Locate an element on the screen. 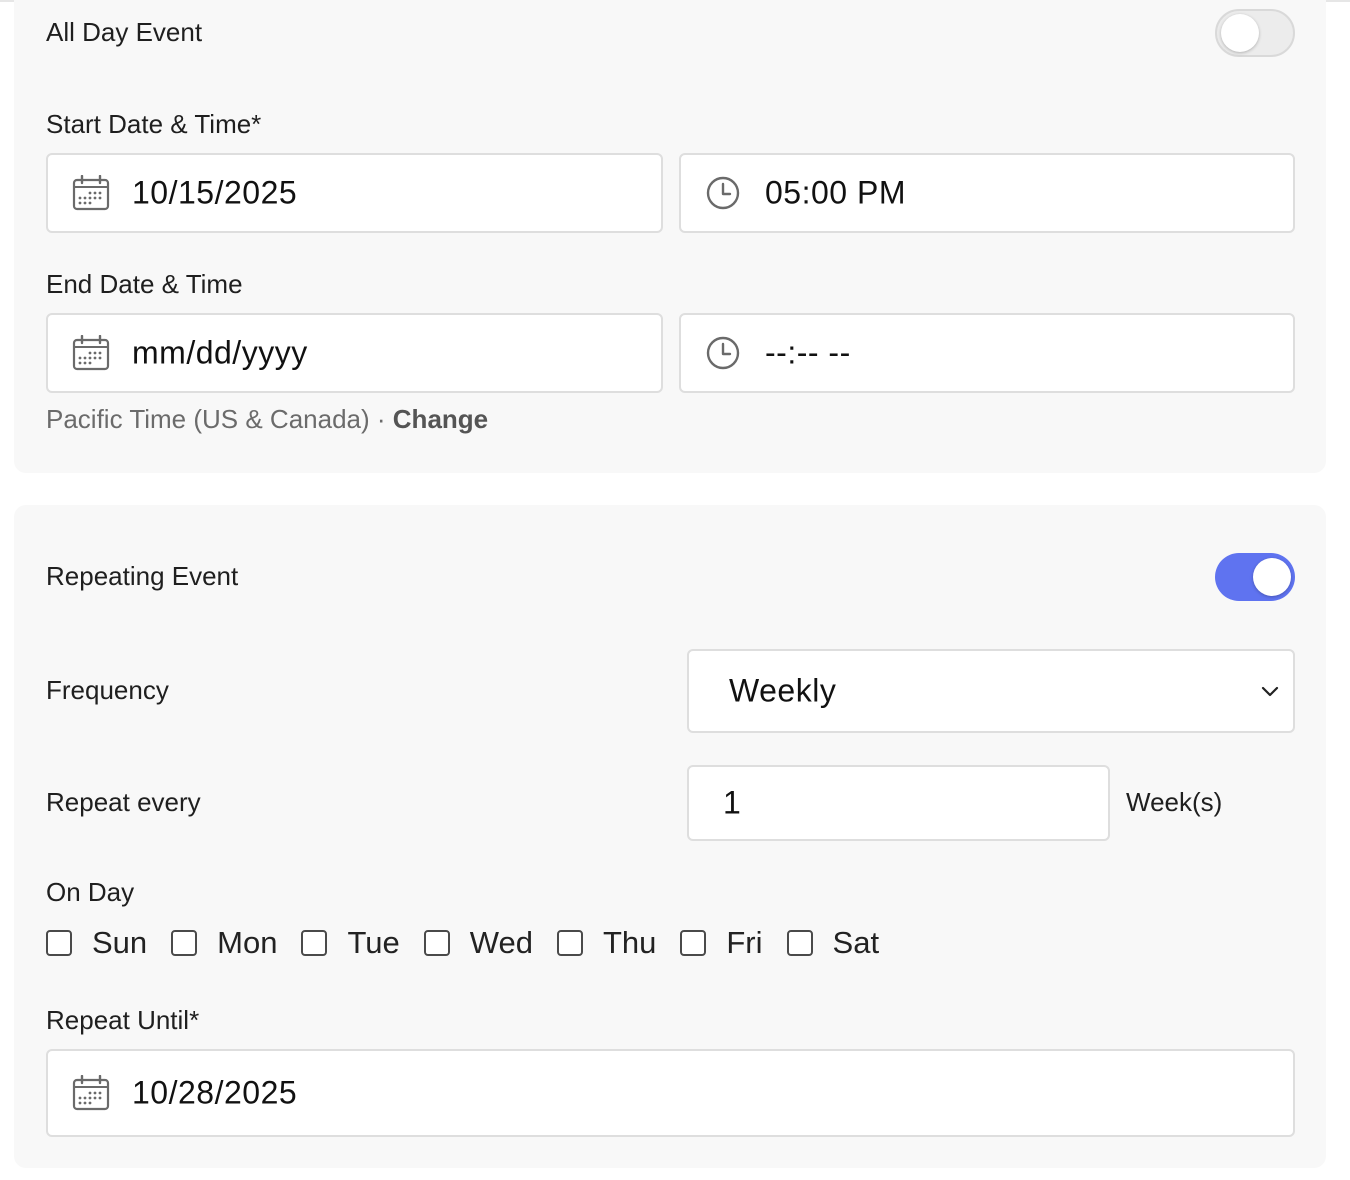  day-option-fri: Fri is located at coordinates (721, 943).